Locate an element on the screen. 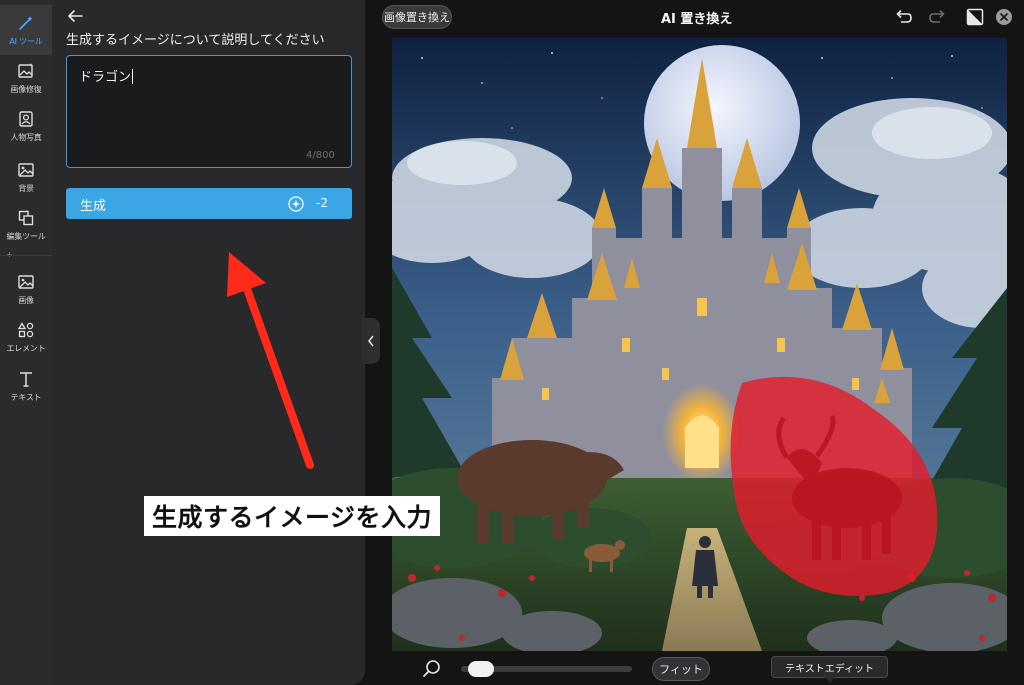 The width and height of the screenshot is (1024, 685). fit-button: フィット is located at coordinates (681, 669).